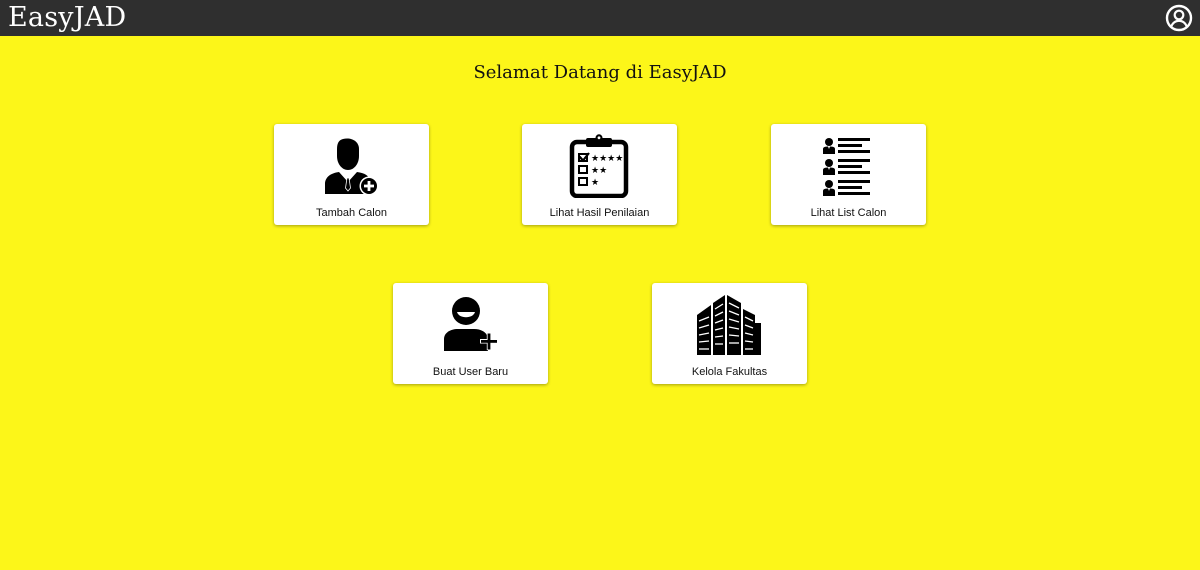  I want to click on tambah-calon-card: Tambah Calon, so click(351, 174).